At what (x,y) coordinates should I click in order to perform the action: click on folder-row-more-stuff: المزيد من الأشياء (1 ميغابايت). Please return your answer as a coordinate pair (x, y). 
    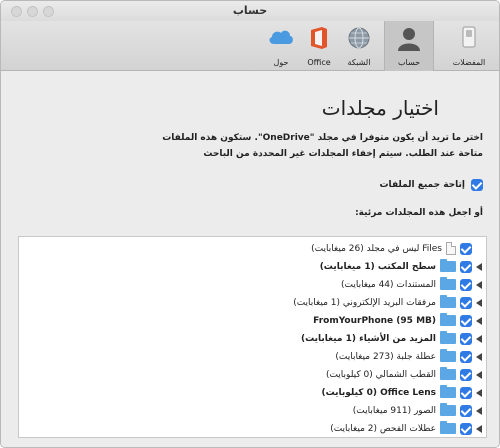
    Looking at the image, I should click on (252, 338).